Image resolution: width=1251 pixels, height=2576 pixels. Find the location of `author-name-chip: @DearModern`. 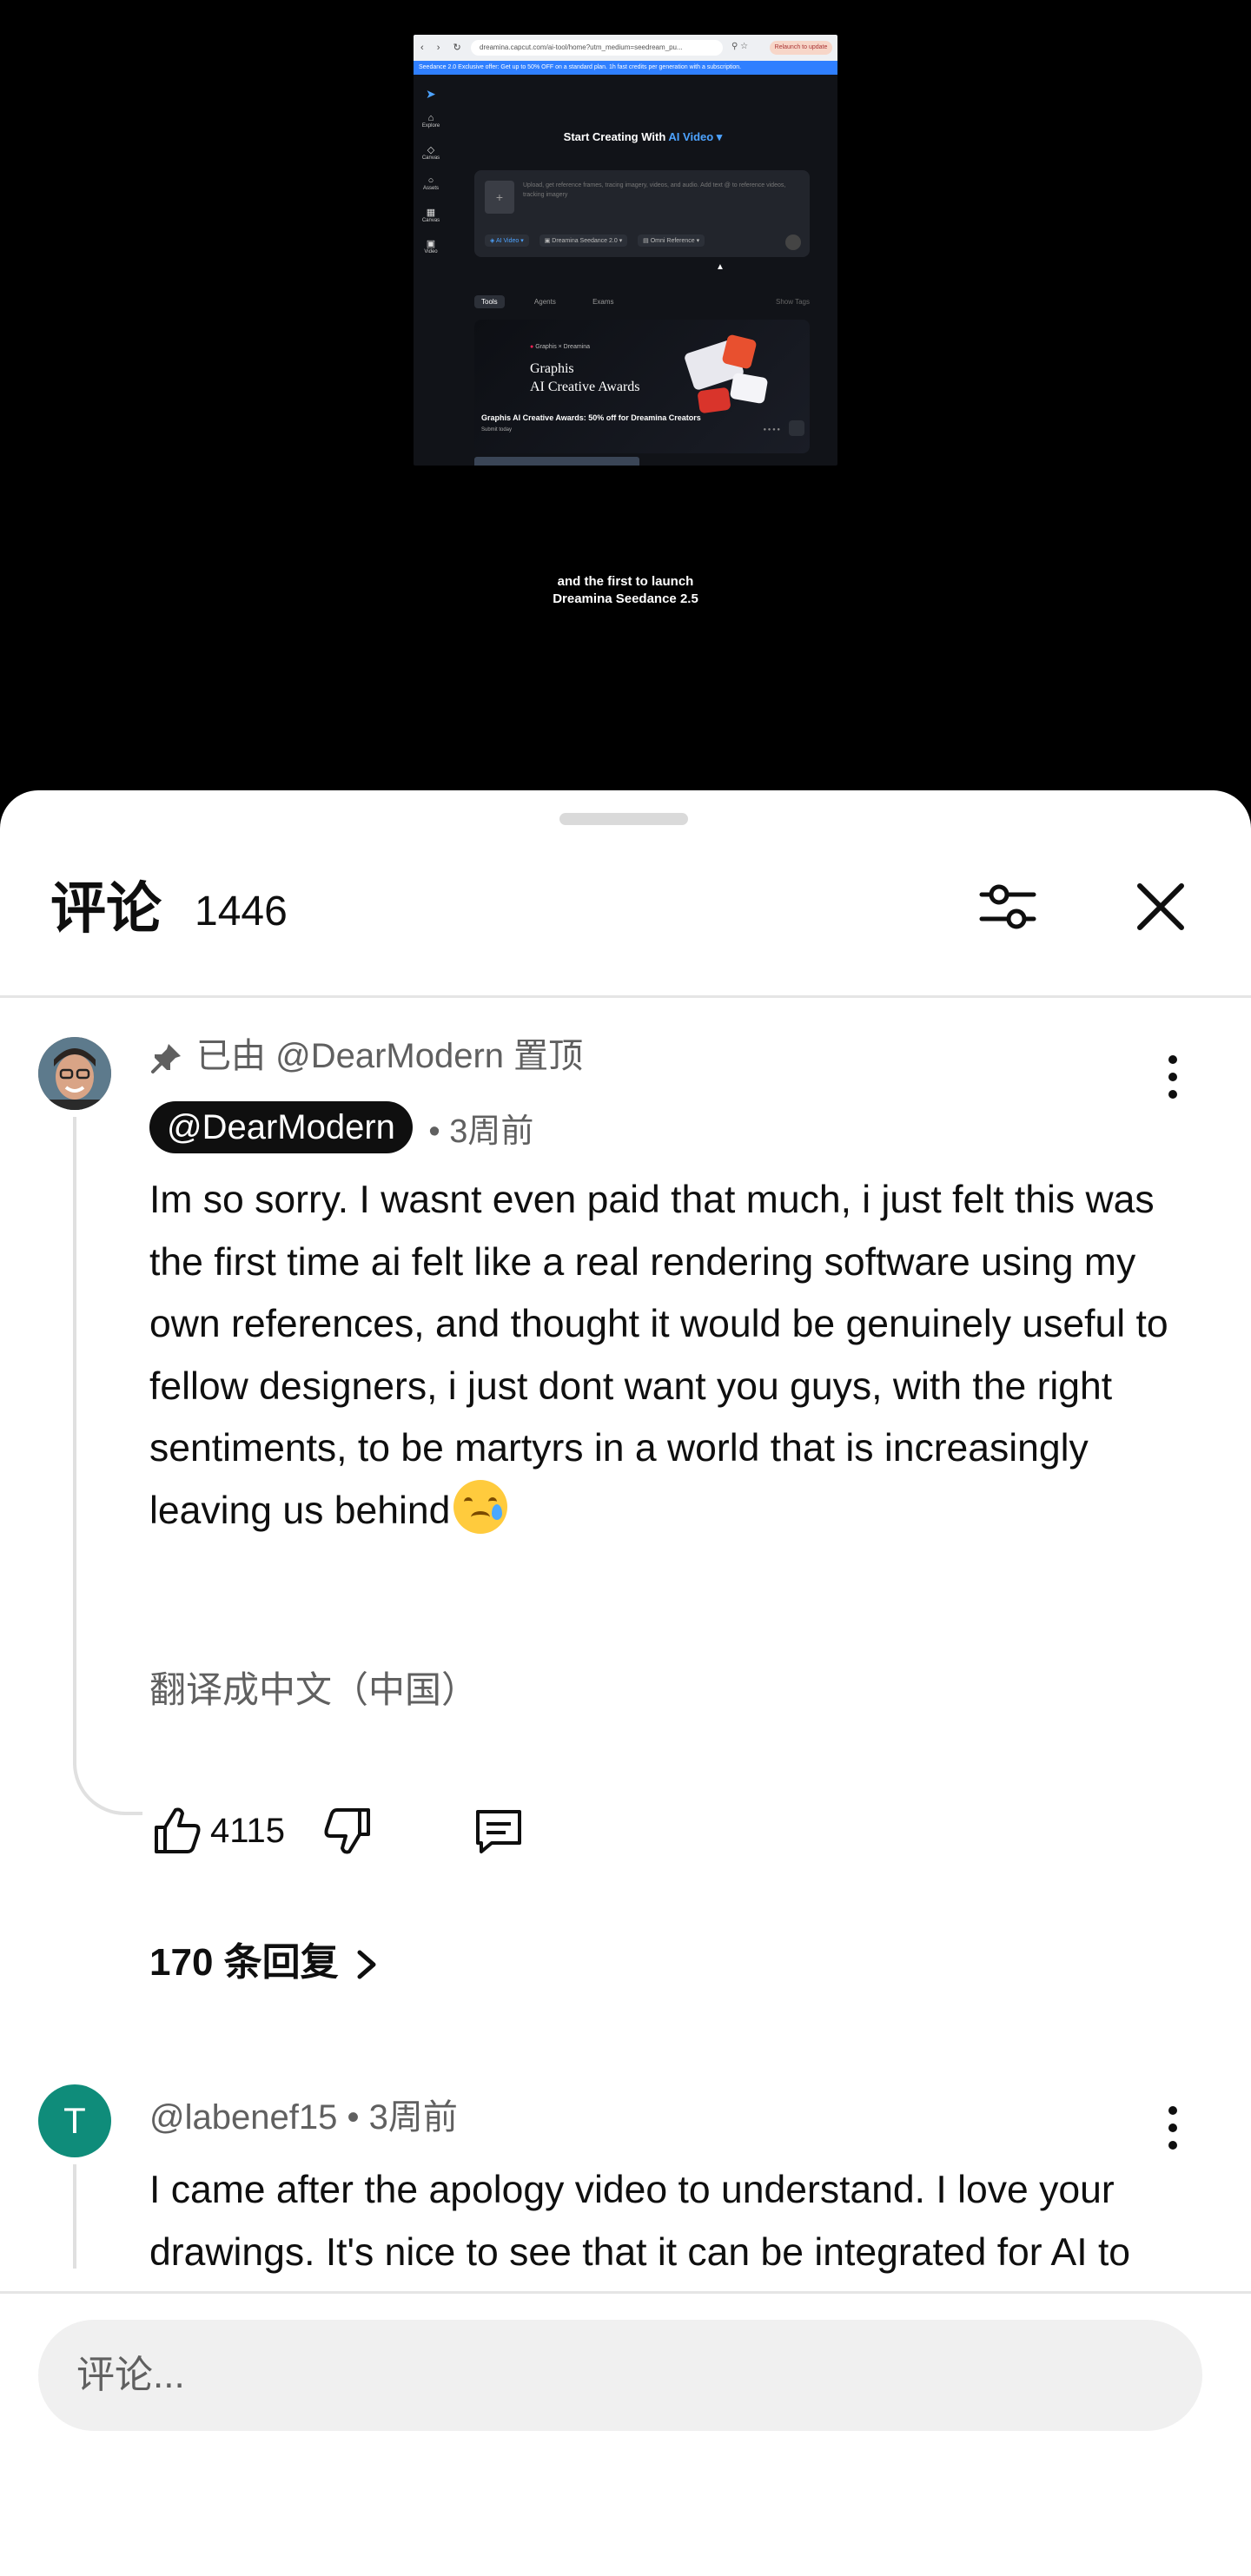

author-name-chip: @DearModern is located at coordinates (281, 1127).